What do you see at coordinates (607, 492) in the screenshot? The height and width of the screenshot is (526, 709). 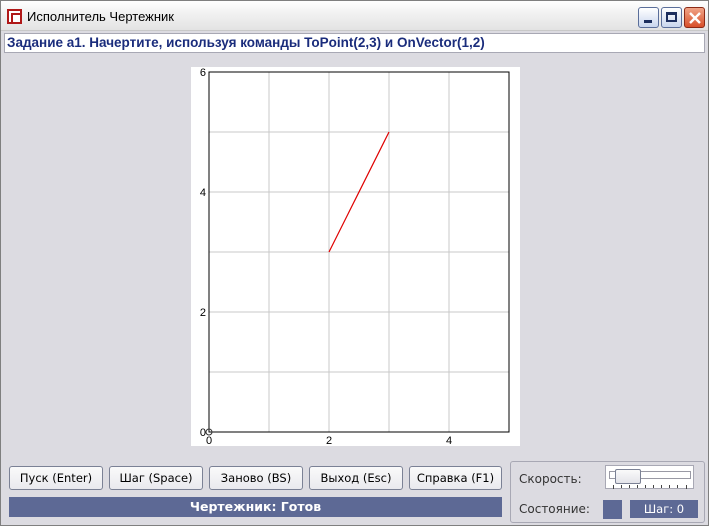 I see `control-panel: Скорость: Состояние: Шаг: 0` at bounding box center [607, 492].